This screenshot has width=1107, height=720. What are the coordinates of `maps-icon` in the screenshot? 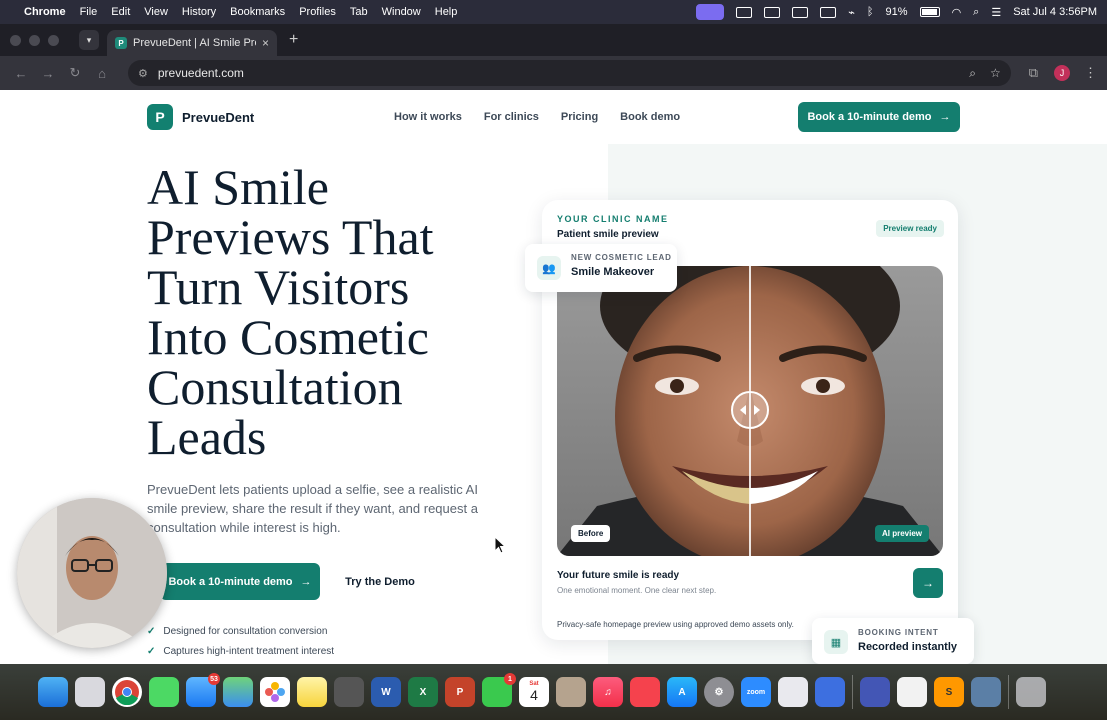 It's located at (238, 692).